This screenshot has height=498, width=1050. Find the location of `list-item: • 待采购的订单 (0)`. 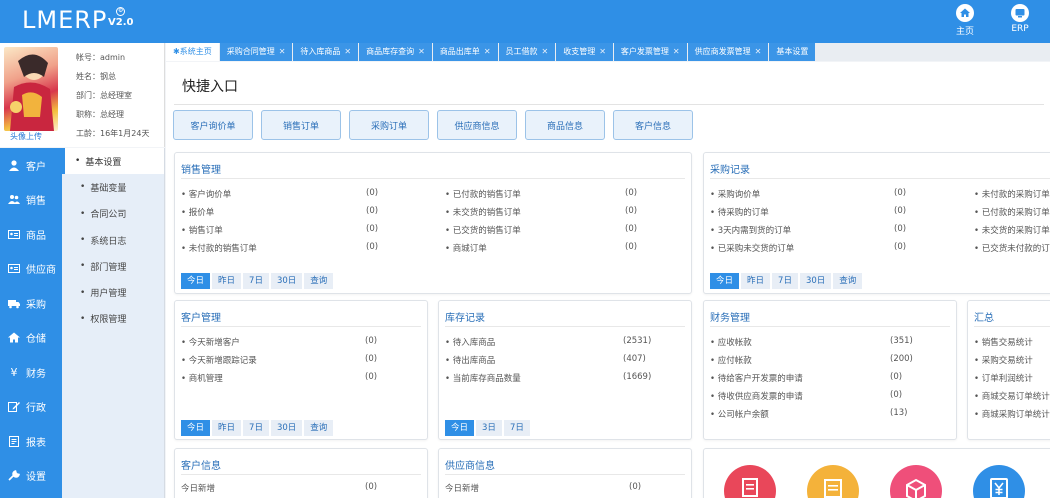

list-item: • 待采购的订单 (0) is located at coordinates (810, 212).